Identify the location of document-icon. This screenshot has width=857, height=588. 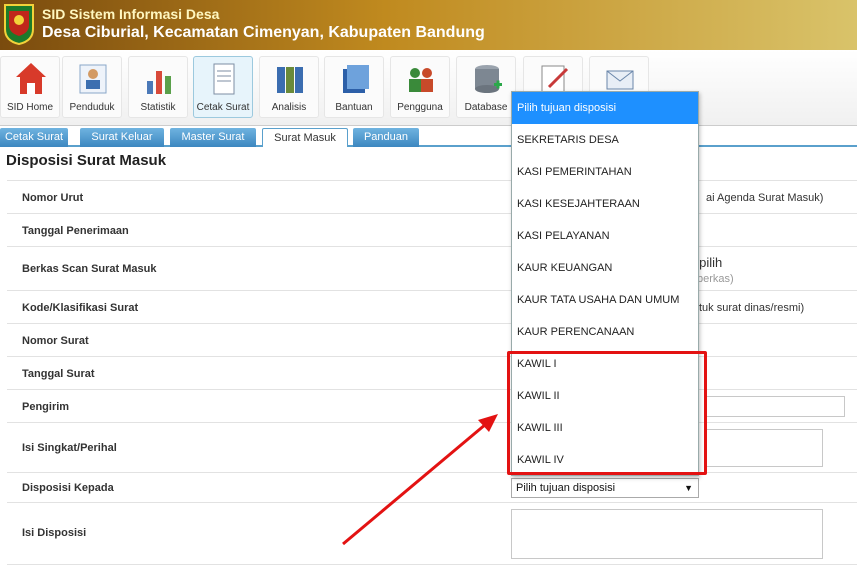
(224, 79).